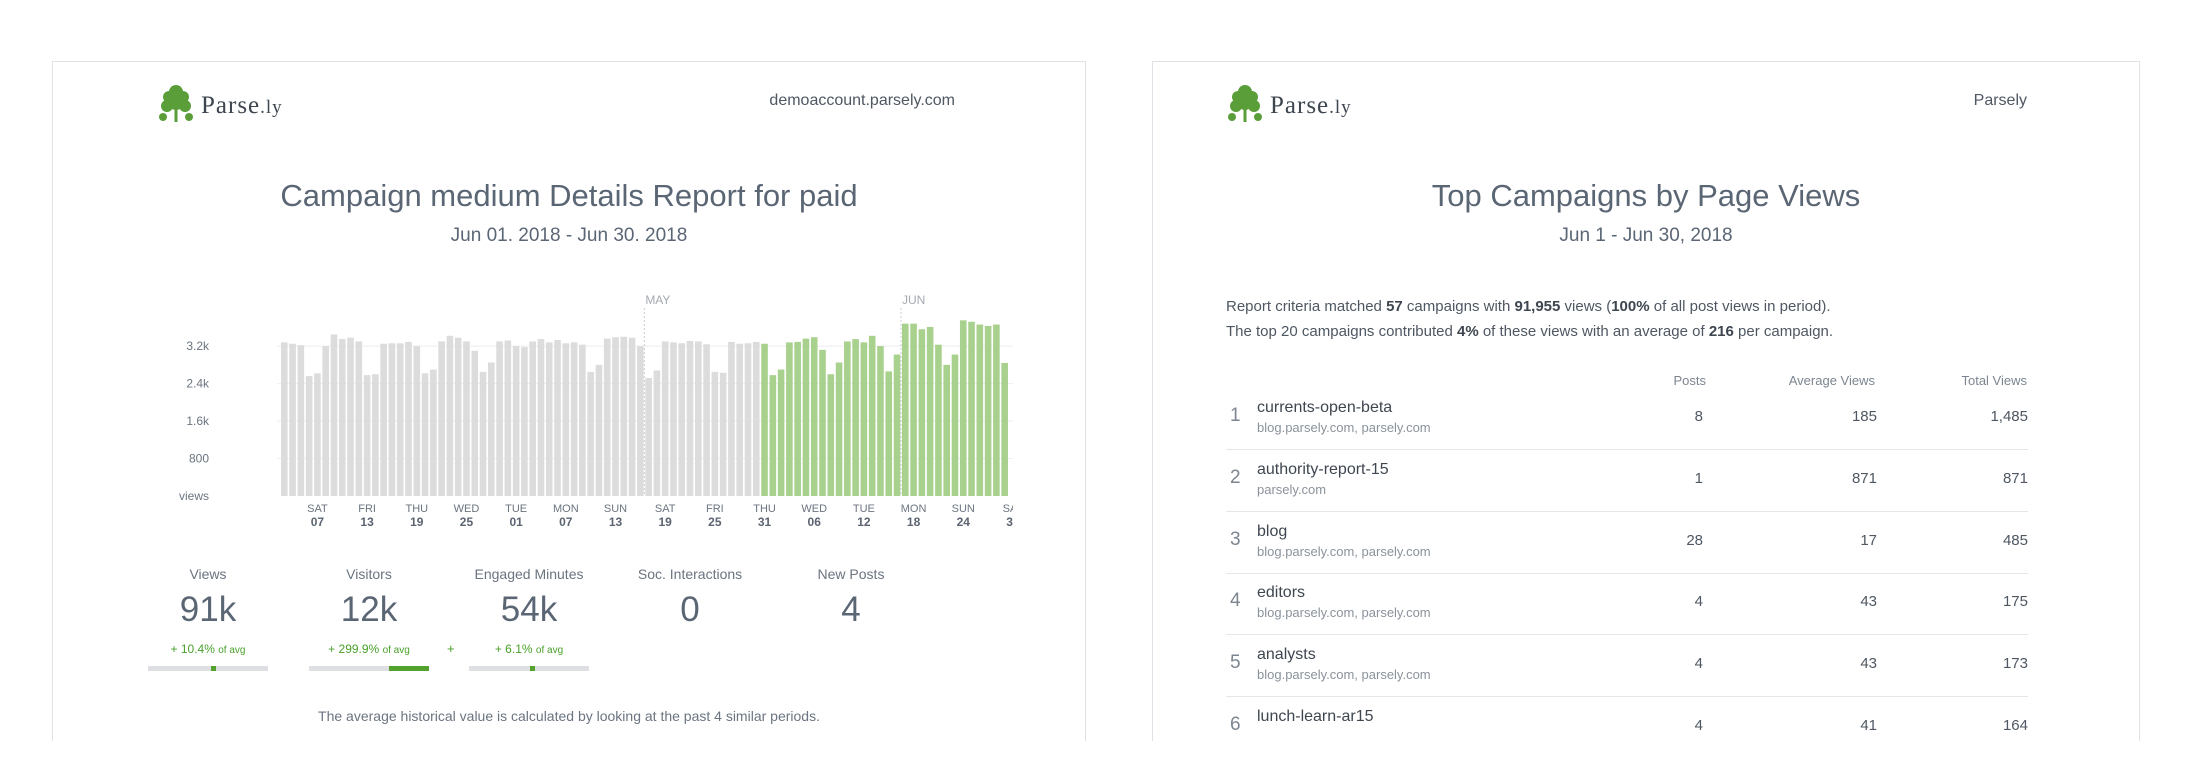  What do you see at coordinates (208, 574) in the screenshot?
I see `metric-label: Views` at bounding box center [208, 574].